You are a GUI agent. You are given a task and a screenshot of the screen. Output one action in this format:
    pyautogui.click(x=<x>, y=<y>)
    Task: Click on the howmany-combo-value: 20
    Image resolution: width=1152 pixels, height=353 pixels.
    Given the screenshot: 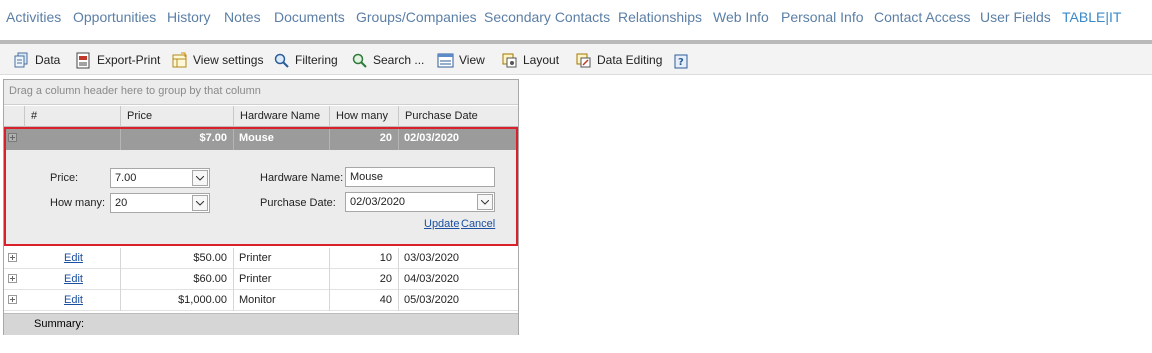 What is the action you would take?
    pyautogui.click(x=121, y=203)
    